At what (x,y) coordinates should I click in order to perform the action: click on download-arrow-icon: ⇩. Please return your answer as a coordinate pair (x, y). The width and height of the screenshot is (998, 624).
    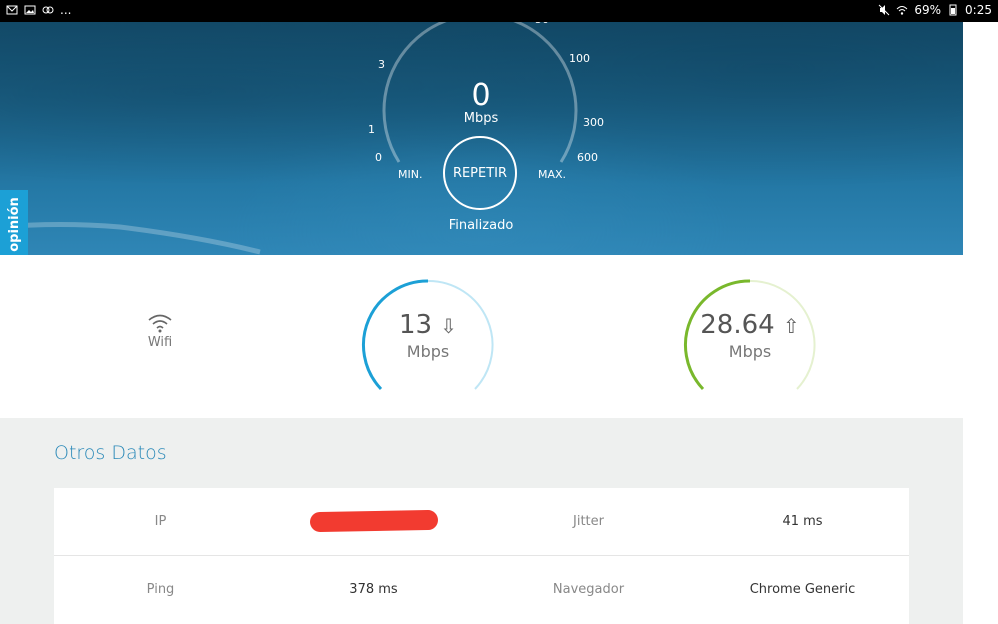
    Looking at the image, I should click on (449, 326).